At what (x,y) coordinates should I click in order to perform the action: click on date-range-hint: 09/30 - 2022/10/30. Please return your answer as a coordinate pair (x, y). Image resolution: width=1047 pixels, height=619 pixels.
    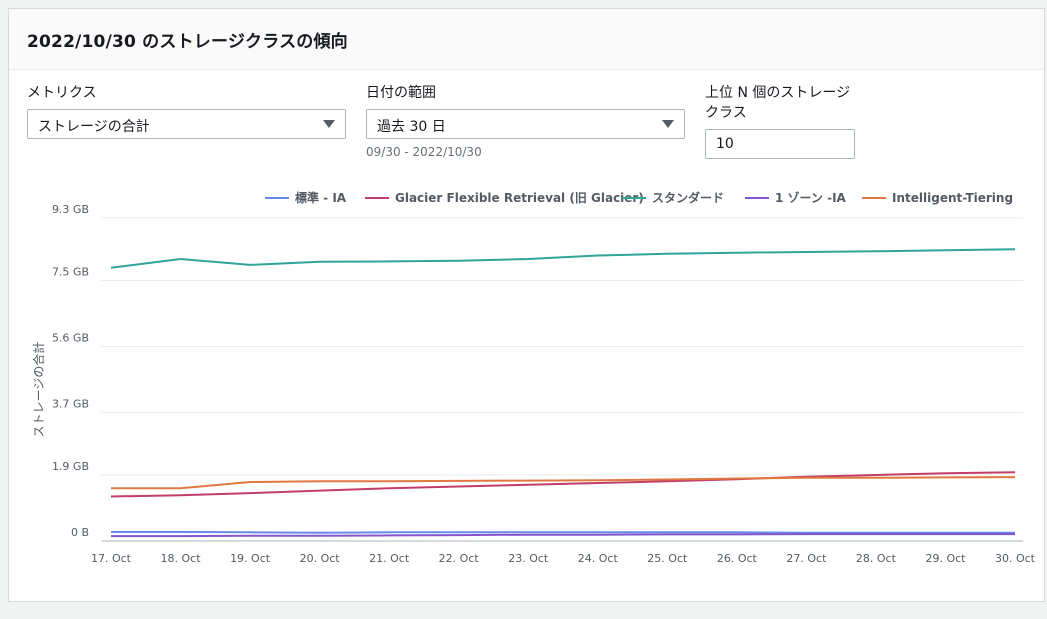
    Looking at the image, I should click on (424, 152).